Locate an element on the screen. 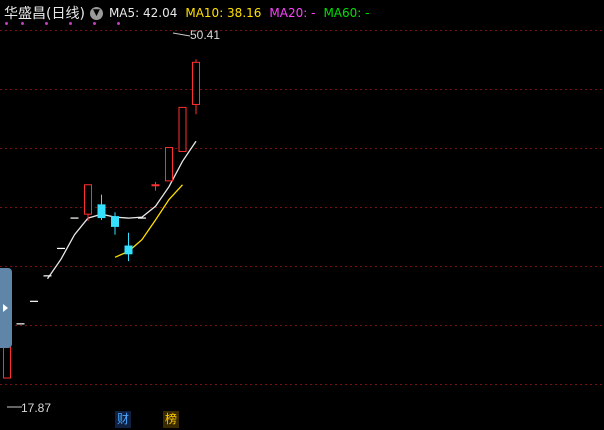 The height and width of the screenshot is (430, 604). stock-name: 华盛昌 is located at coordinates (25, 14).